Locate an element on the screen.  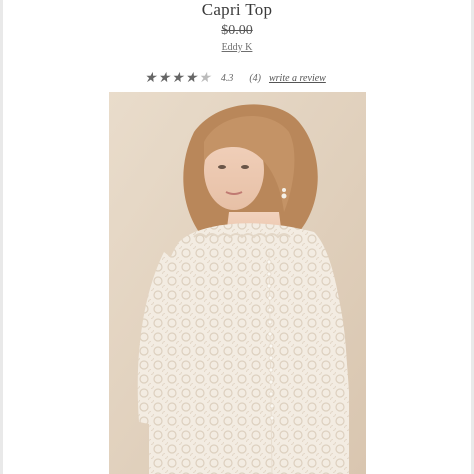
product-title: Capri Top is located at coordinates (237, 9).